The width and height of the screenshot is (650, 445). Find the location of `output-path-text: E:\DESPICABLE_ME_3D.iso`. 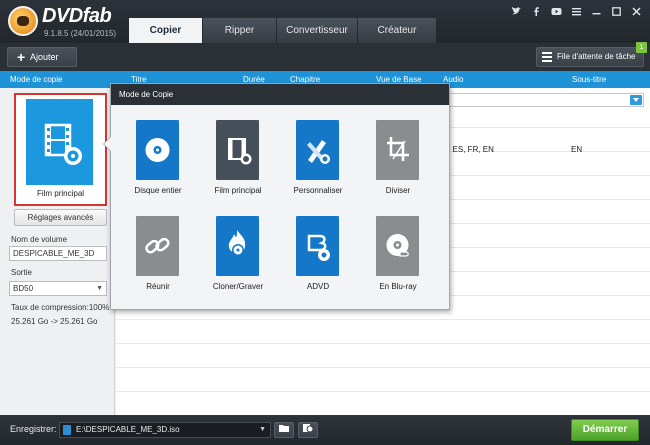

output-path-text: E:\DESPICABLE_ME_3D.iso is located at coordinates (128, 429).